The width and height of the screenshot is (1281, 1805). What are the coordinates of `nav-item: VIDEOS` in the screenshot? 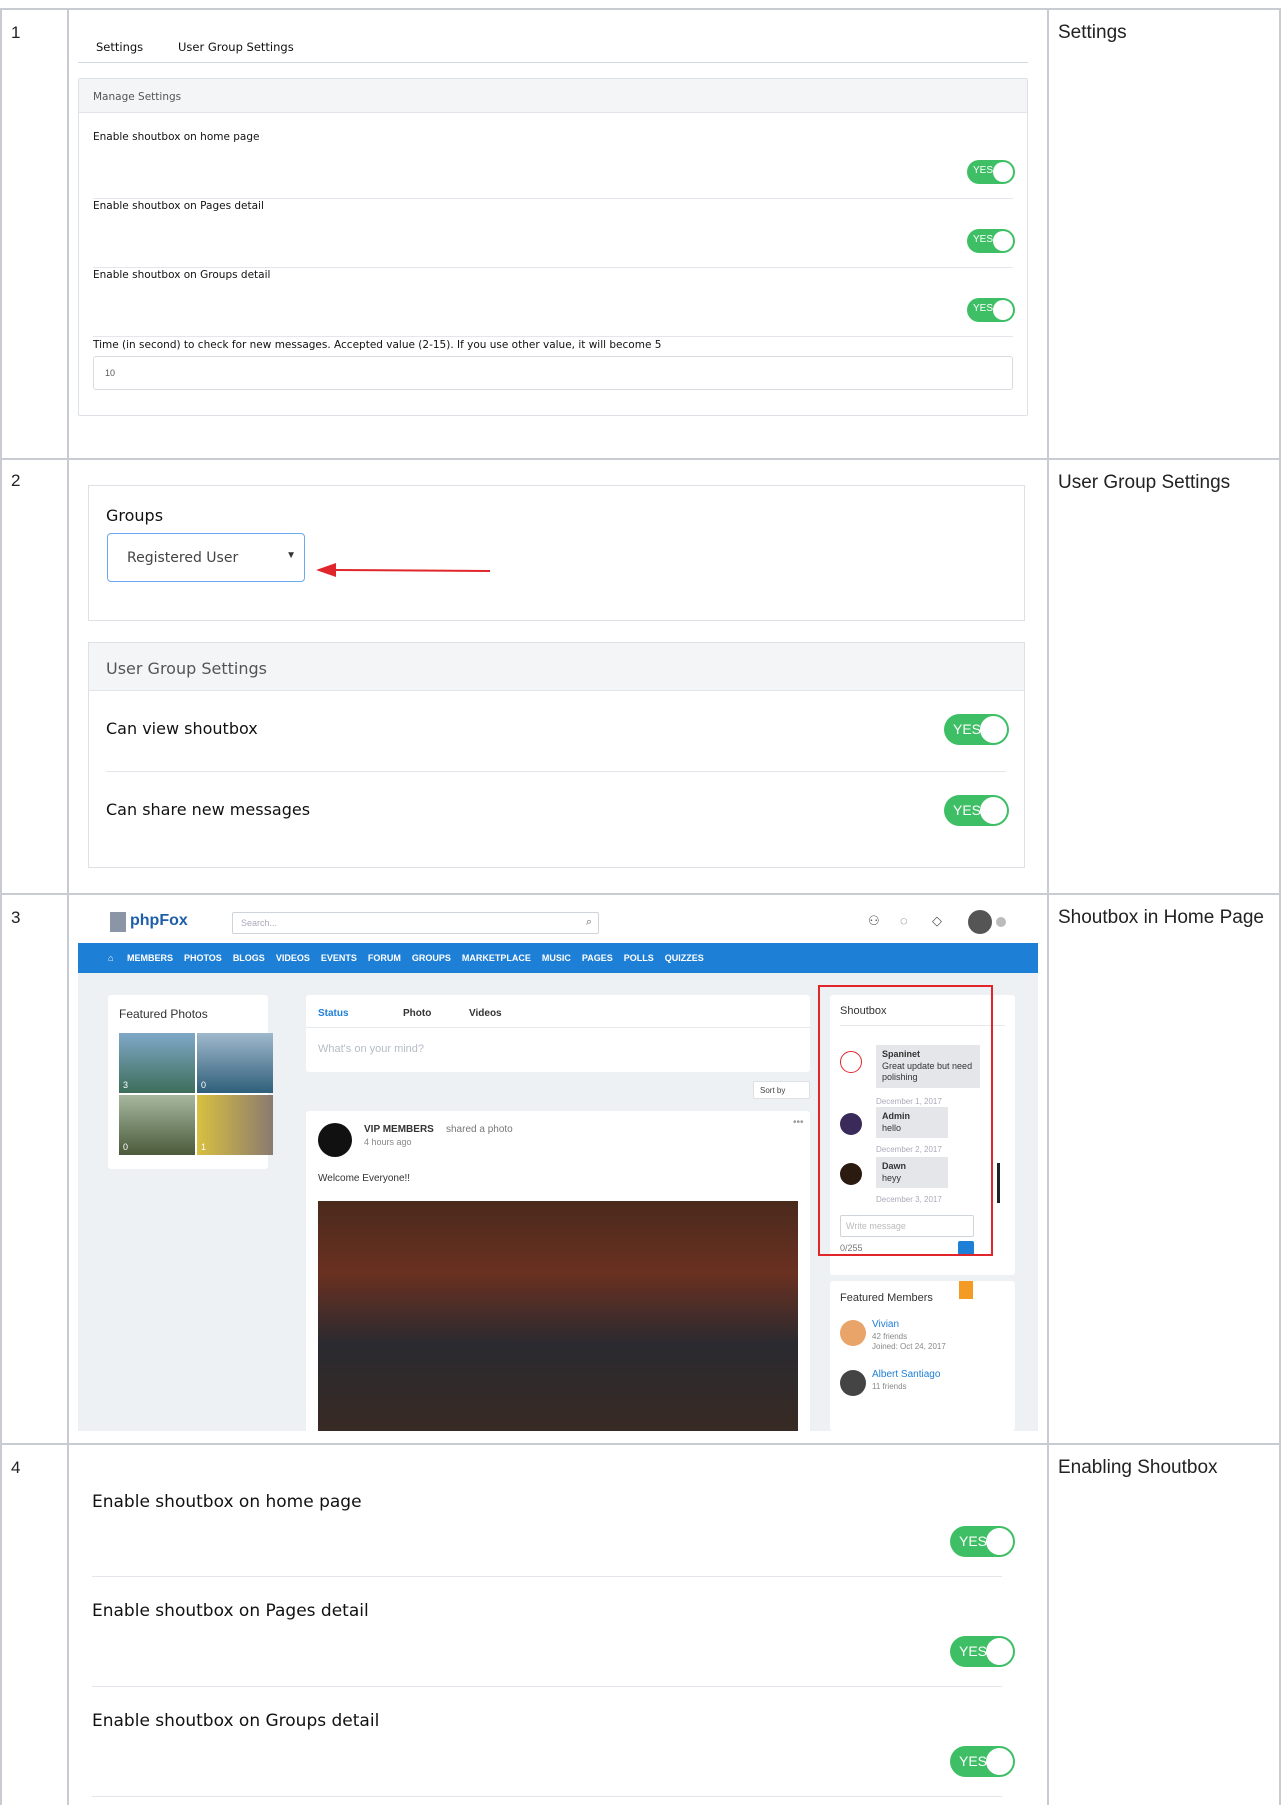 It's located at (293, 958).